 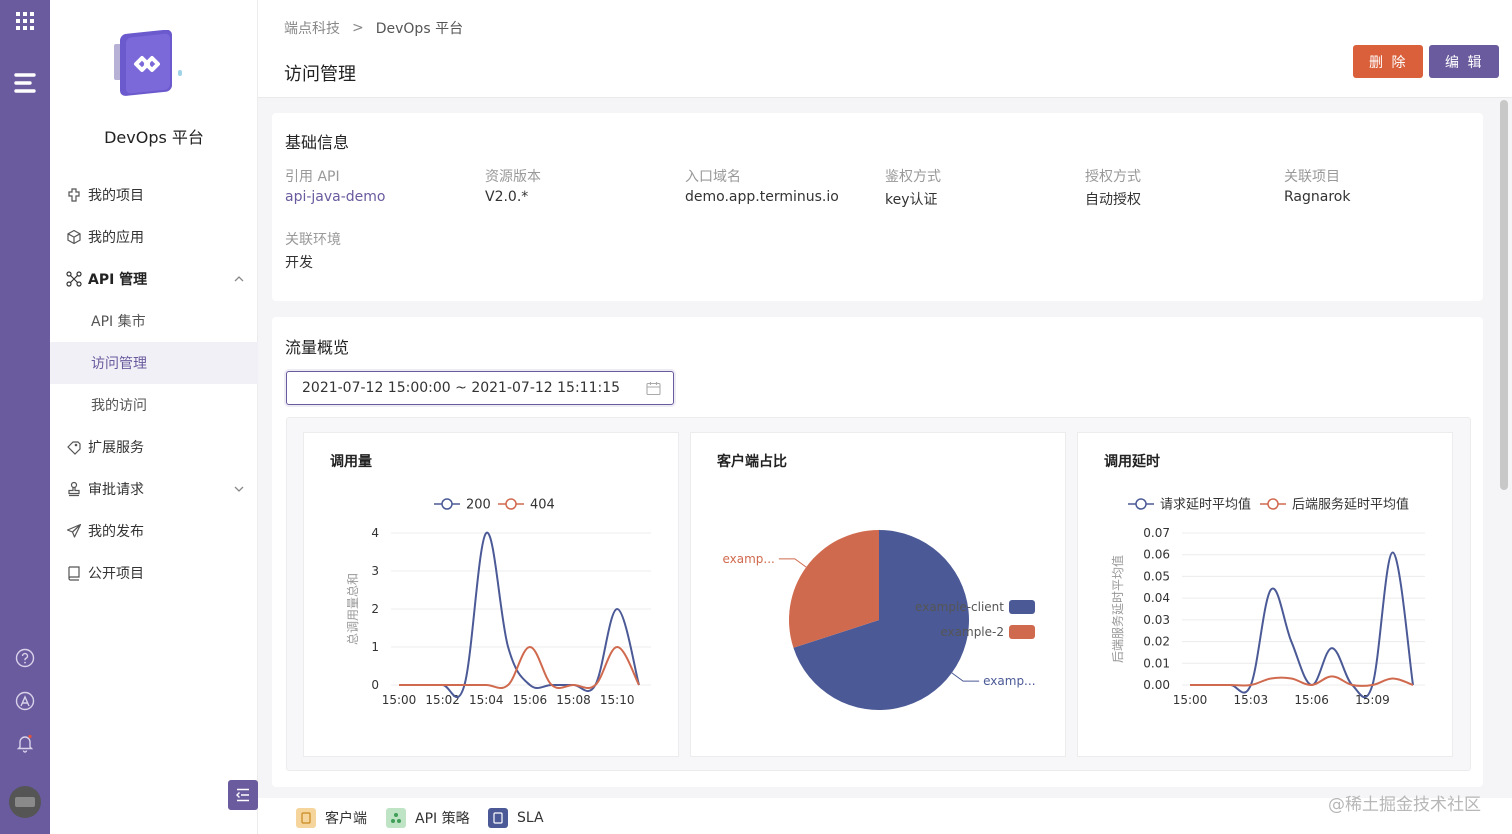 What do you see at coordinates (375, 647) in the screenshot?
I see `y-tick-label: 1` at bounding box center [375, 647].